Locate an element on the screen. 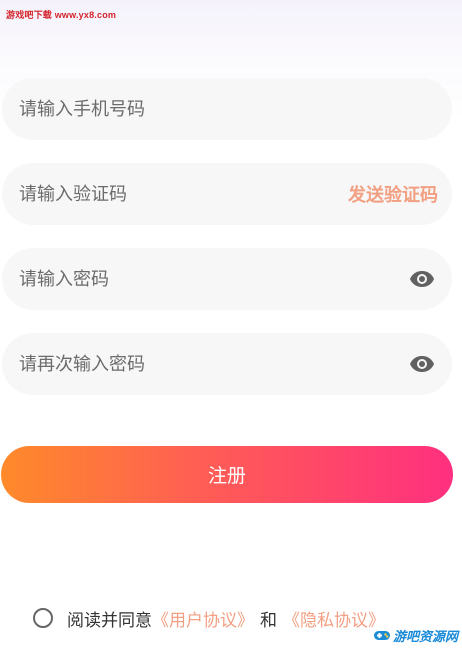  phone-input is located at coordinates (228, 109).